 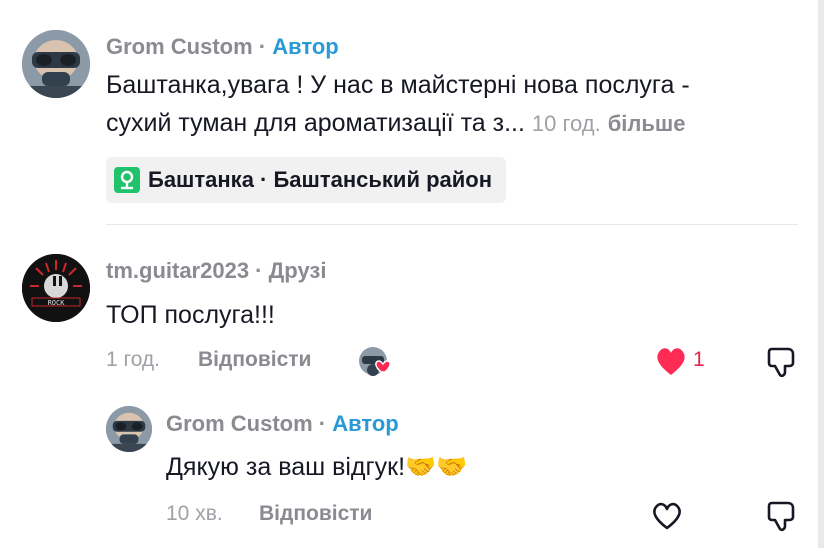 What do you see at coordinates (317, 467) in the screenshot?
I see `reply-text: Дякую за ваш відгук!🤝🤝` at bounding box center [317, 467].